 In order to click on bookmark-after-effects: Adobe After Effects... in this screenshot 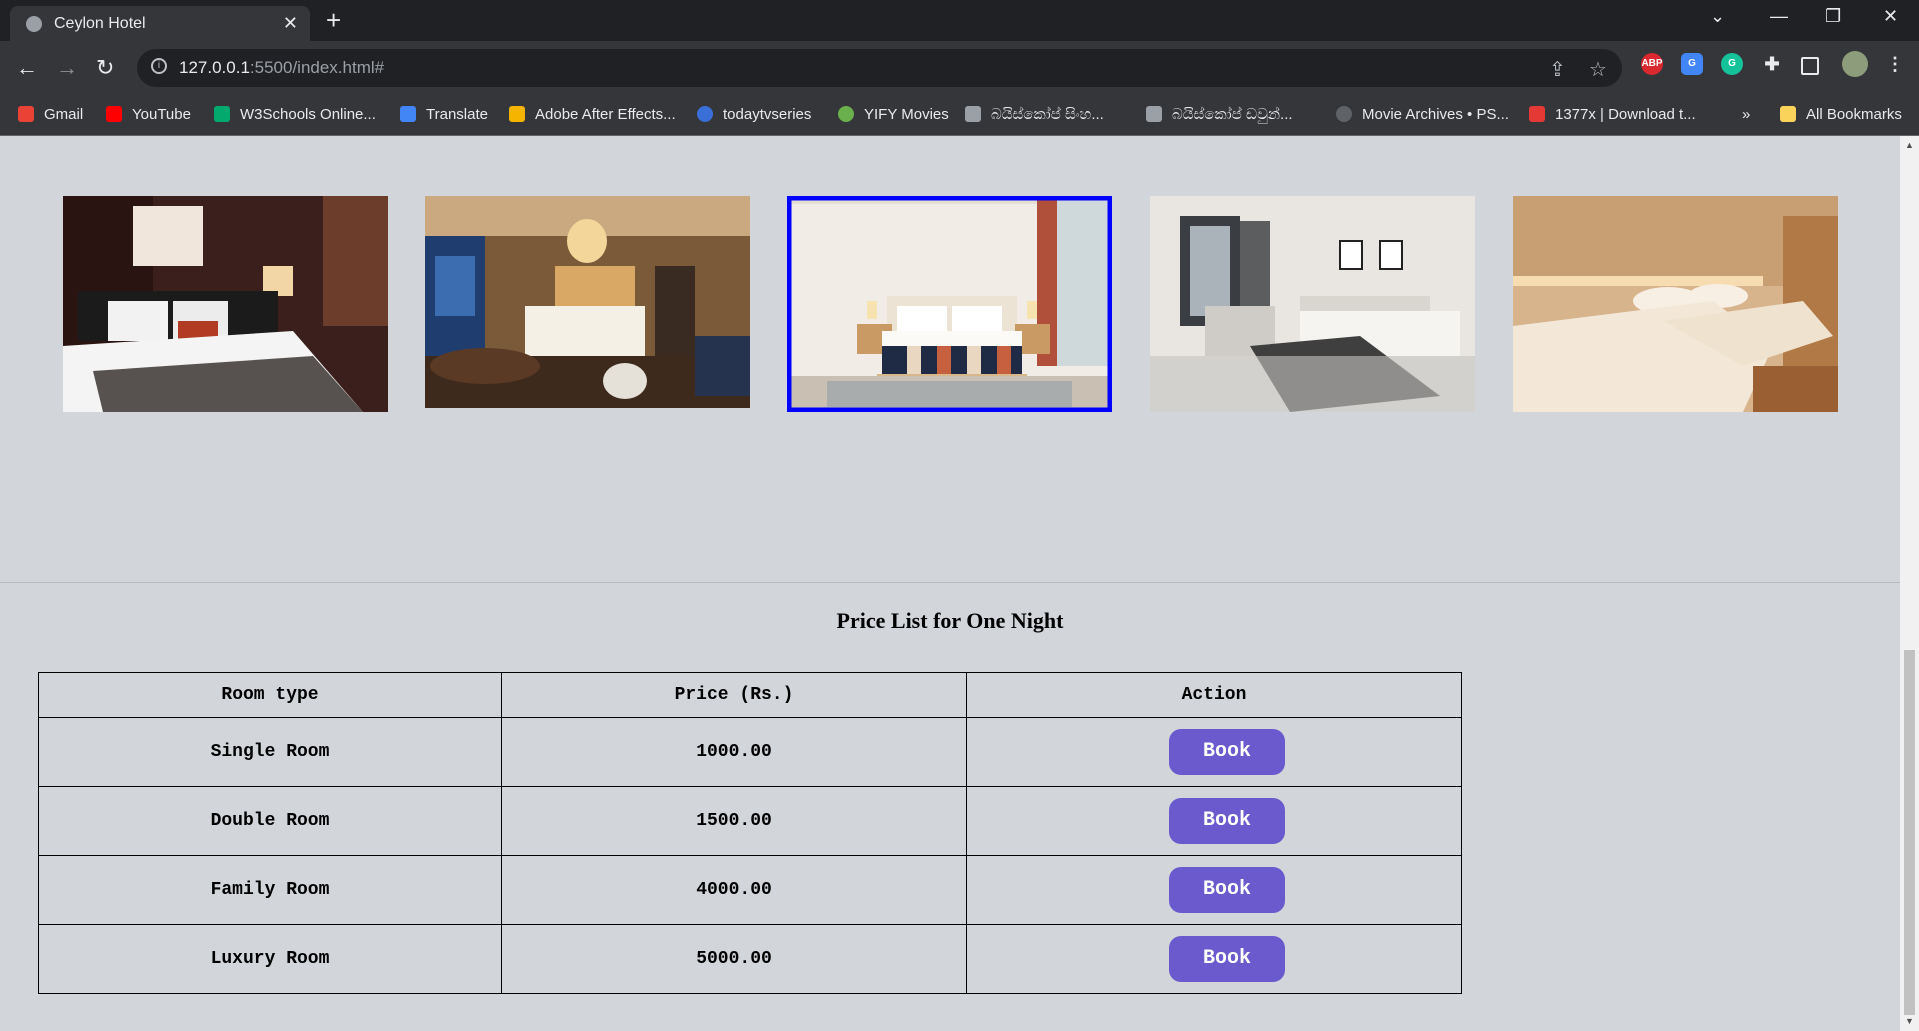, I will do `click(592, 114)`.